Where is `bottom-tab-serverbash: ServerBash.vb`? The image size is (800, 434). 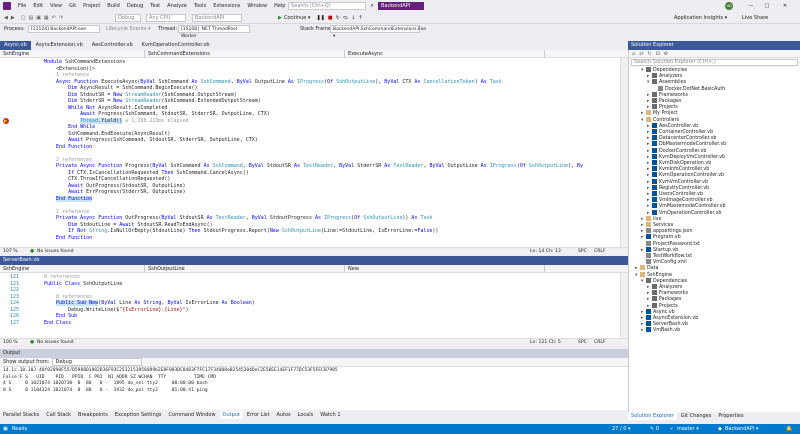 bottom-tab-serverbash: ServerBash.vb is located at coordinates (21, 260).